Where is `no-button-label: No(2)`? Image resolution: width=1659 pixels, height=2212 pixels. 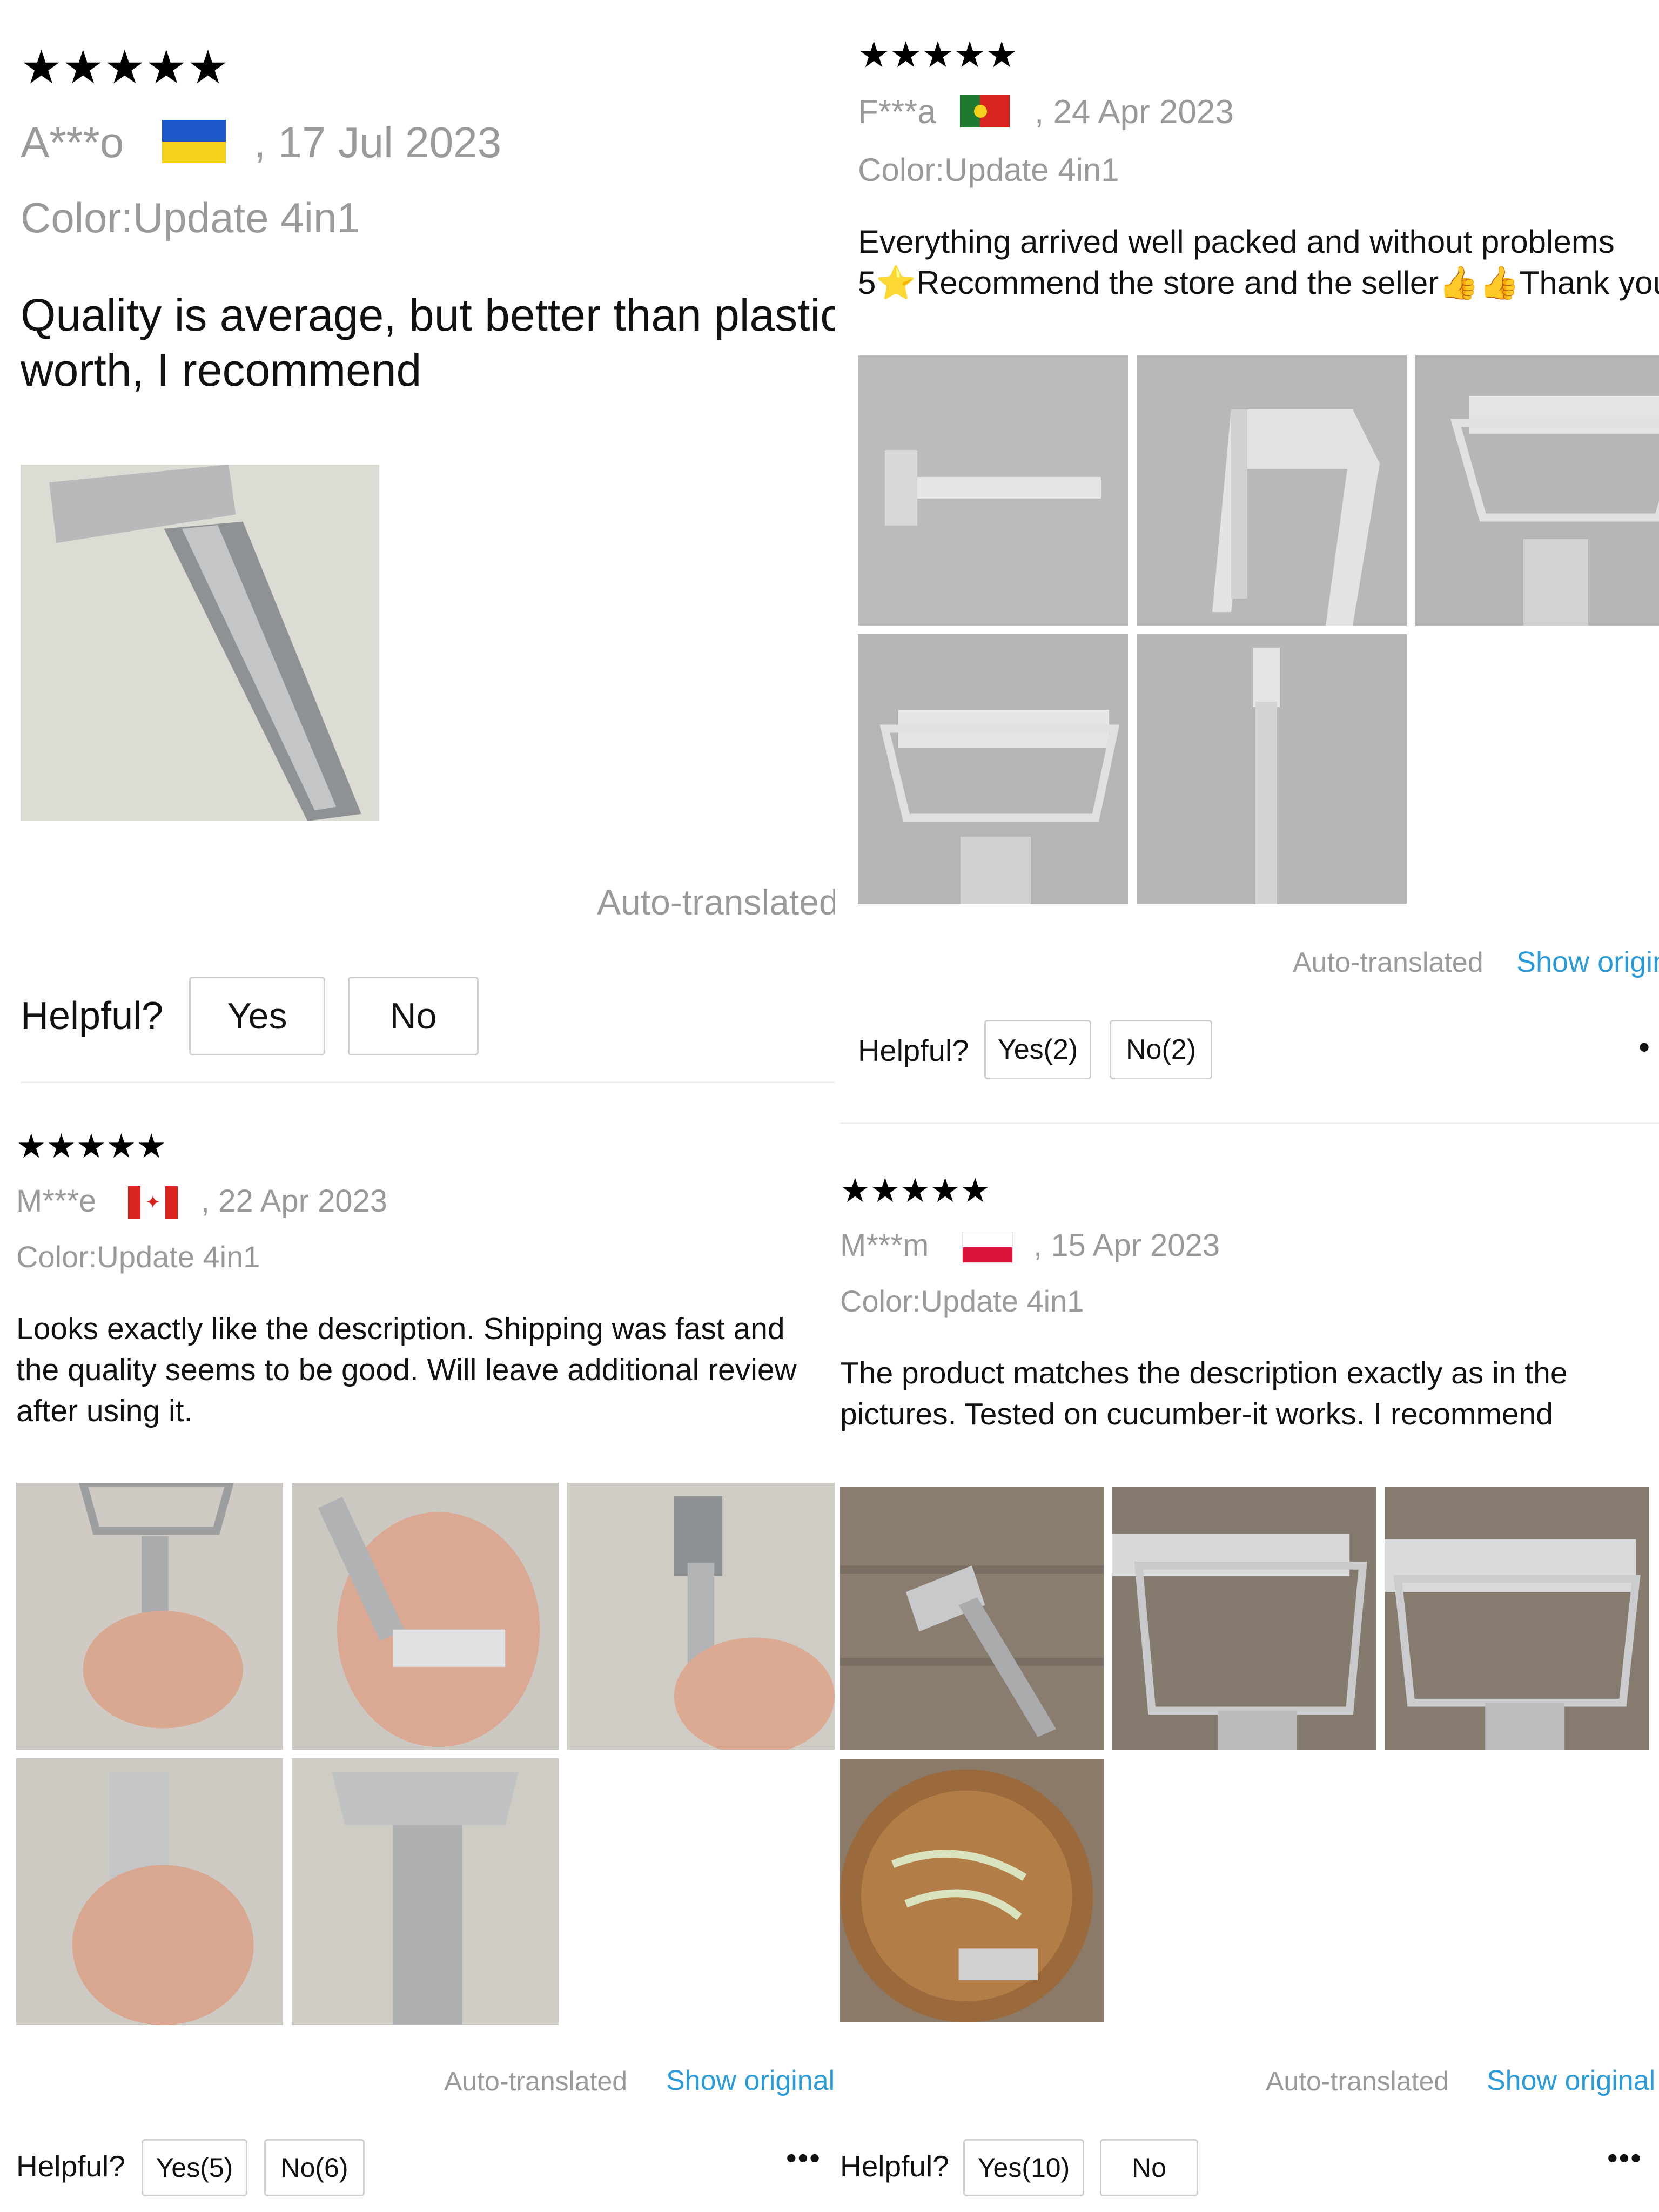 no-button-label: No(2) is located at coordinates (1161, 1049).